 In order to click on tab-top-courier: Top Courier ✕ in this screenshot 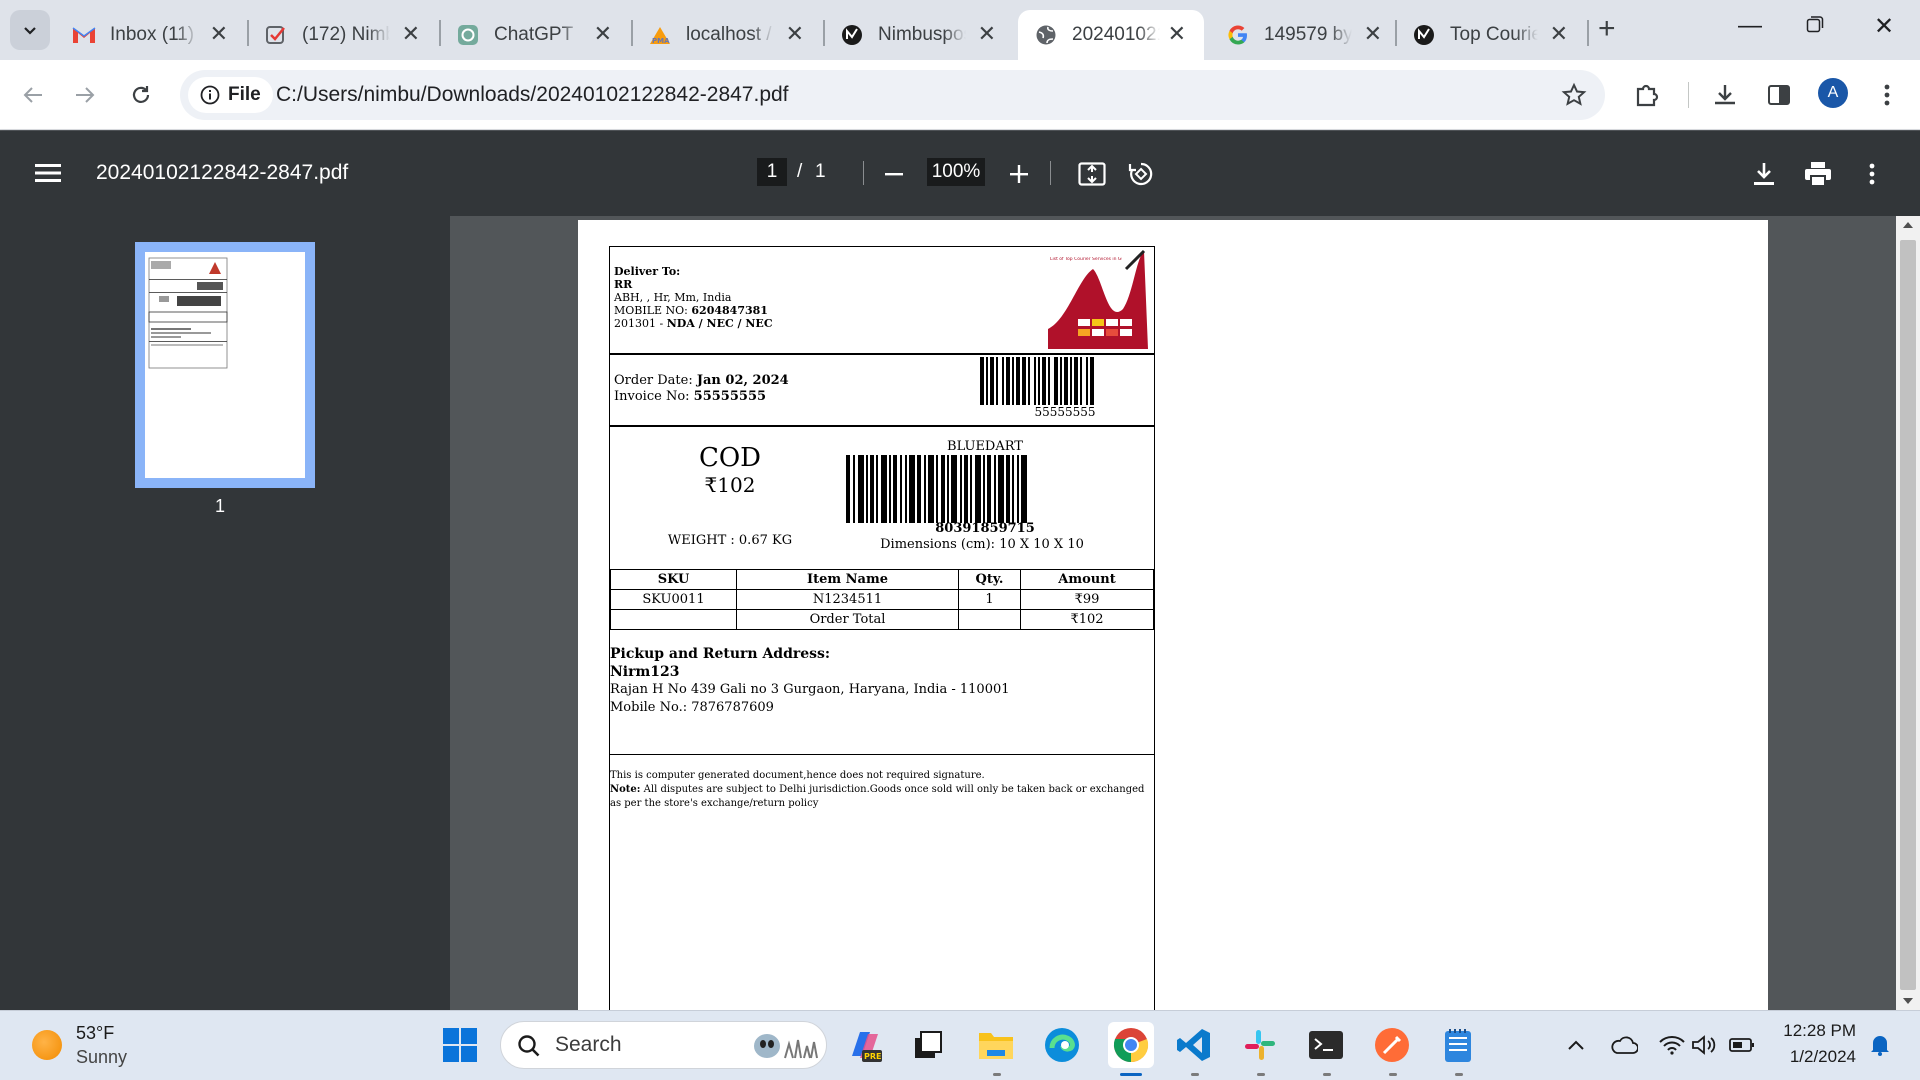, I will do `click(1491, 35)`.